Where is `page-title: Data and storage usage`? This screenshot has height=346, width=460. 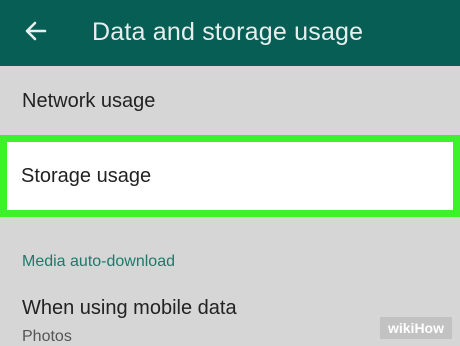 page-title: Data and storage usage is located at coordinates (228, 32).